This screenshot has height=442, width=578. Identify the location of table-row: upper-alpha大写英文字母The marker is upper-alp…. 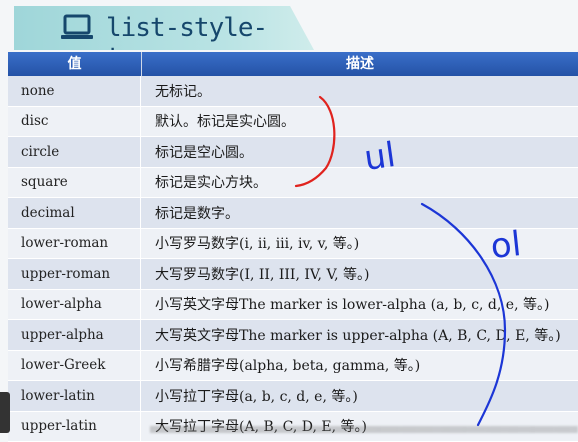
(293, 335).